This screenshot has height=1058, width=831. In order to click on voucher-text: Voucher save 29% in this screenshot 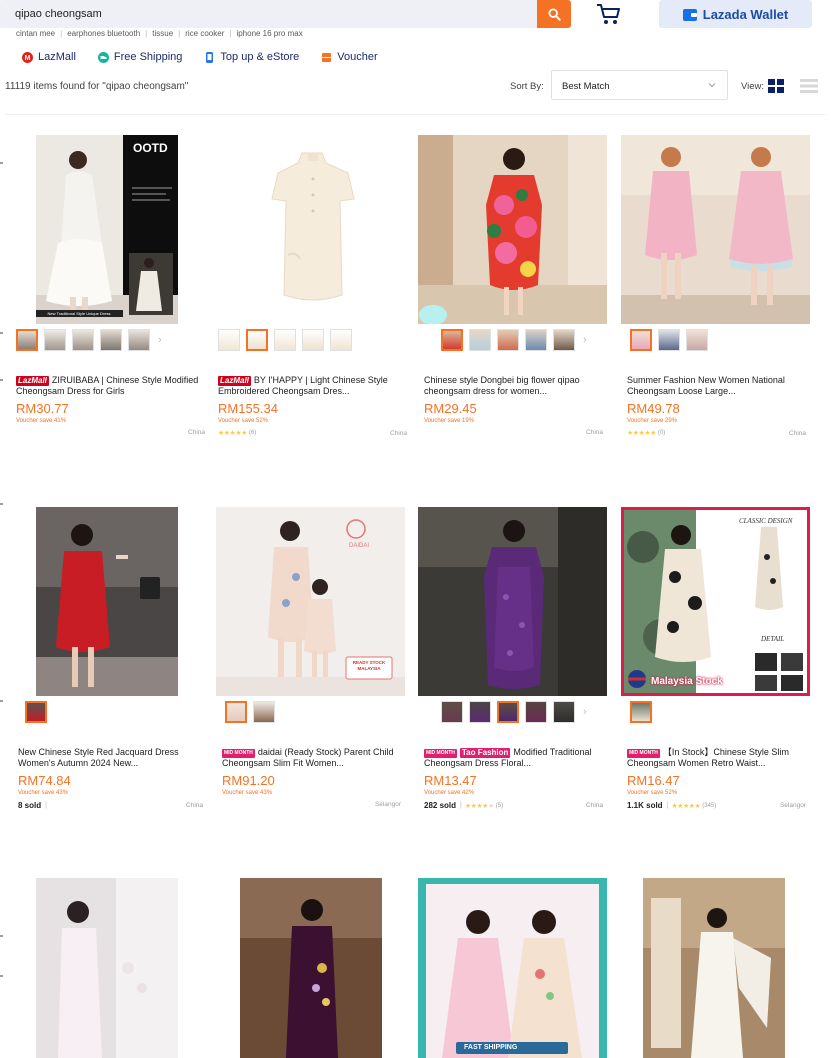, I will do `click(652, 421)`.